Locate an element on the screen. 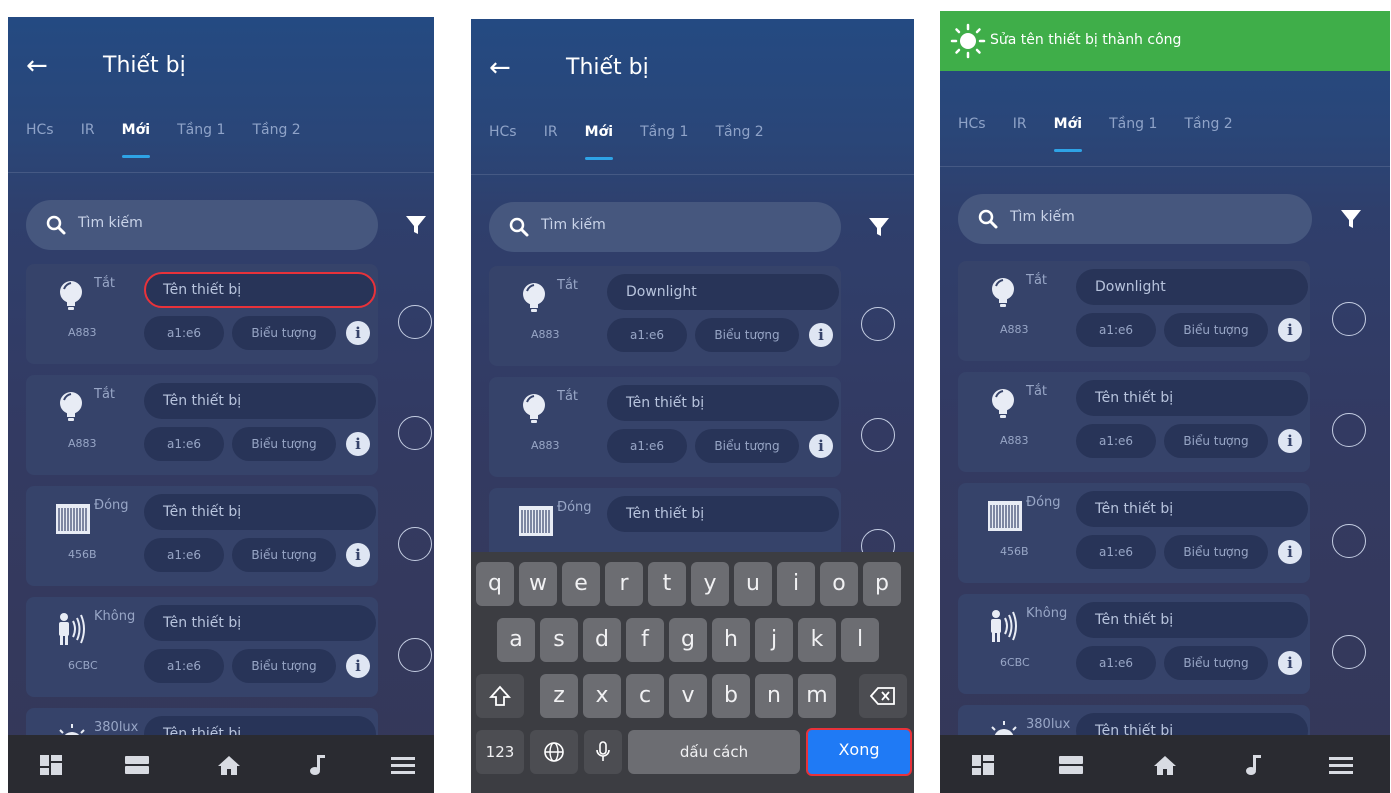 The height and width of the screenshot is (793, 1391). key-r: r is located at coordinates (624, 584).